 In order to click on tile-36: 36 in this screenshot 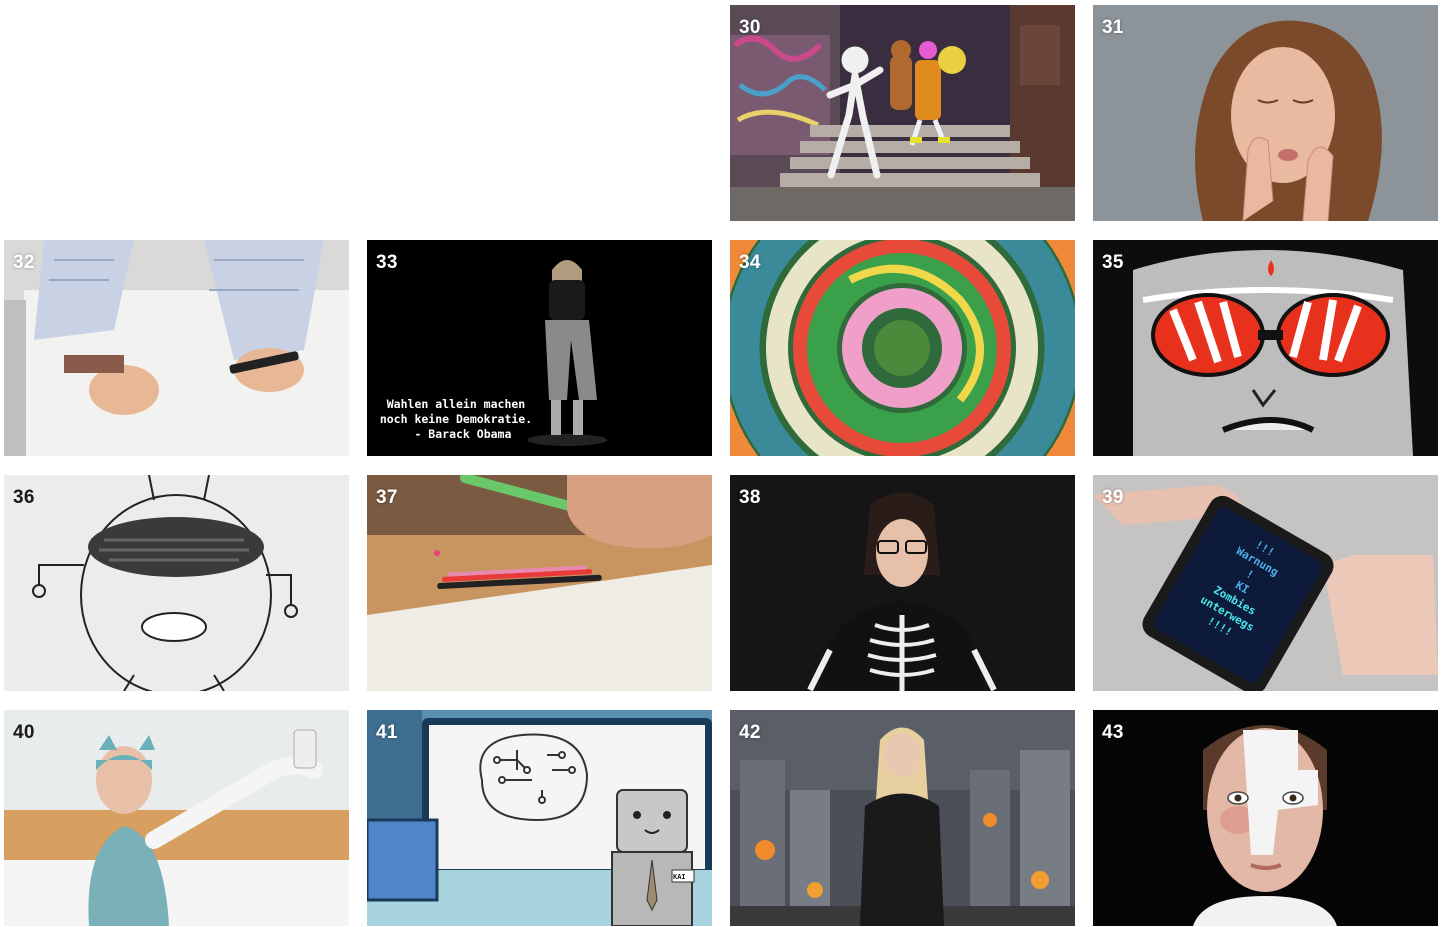, I will do `click(176, 583)`.